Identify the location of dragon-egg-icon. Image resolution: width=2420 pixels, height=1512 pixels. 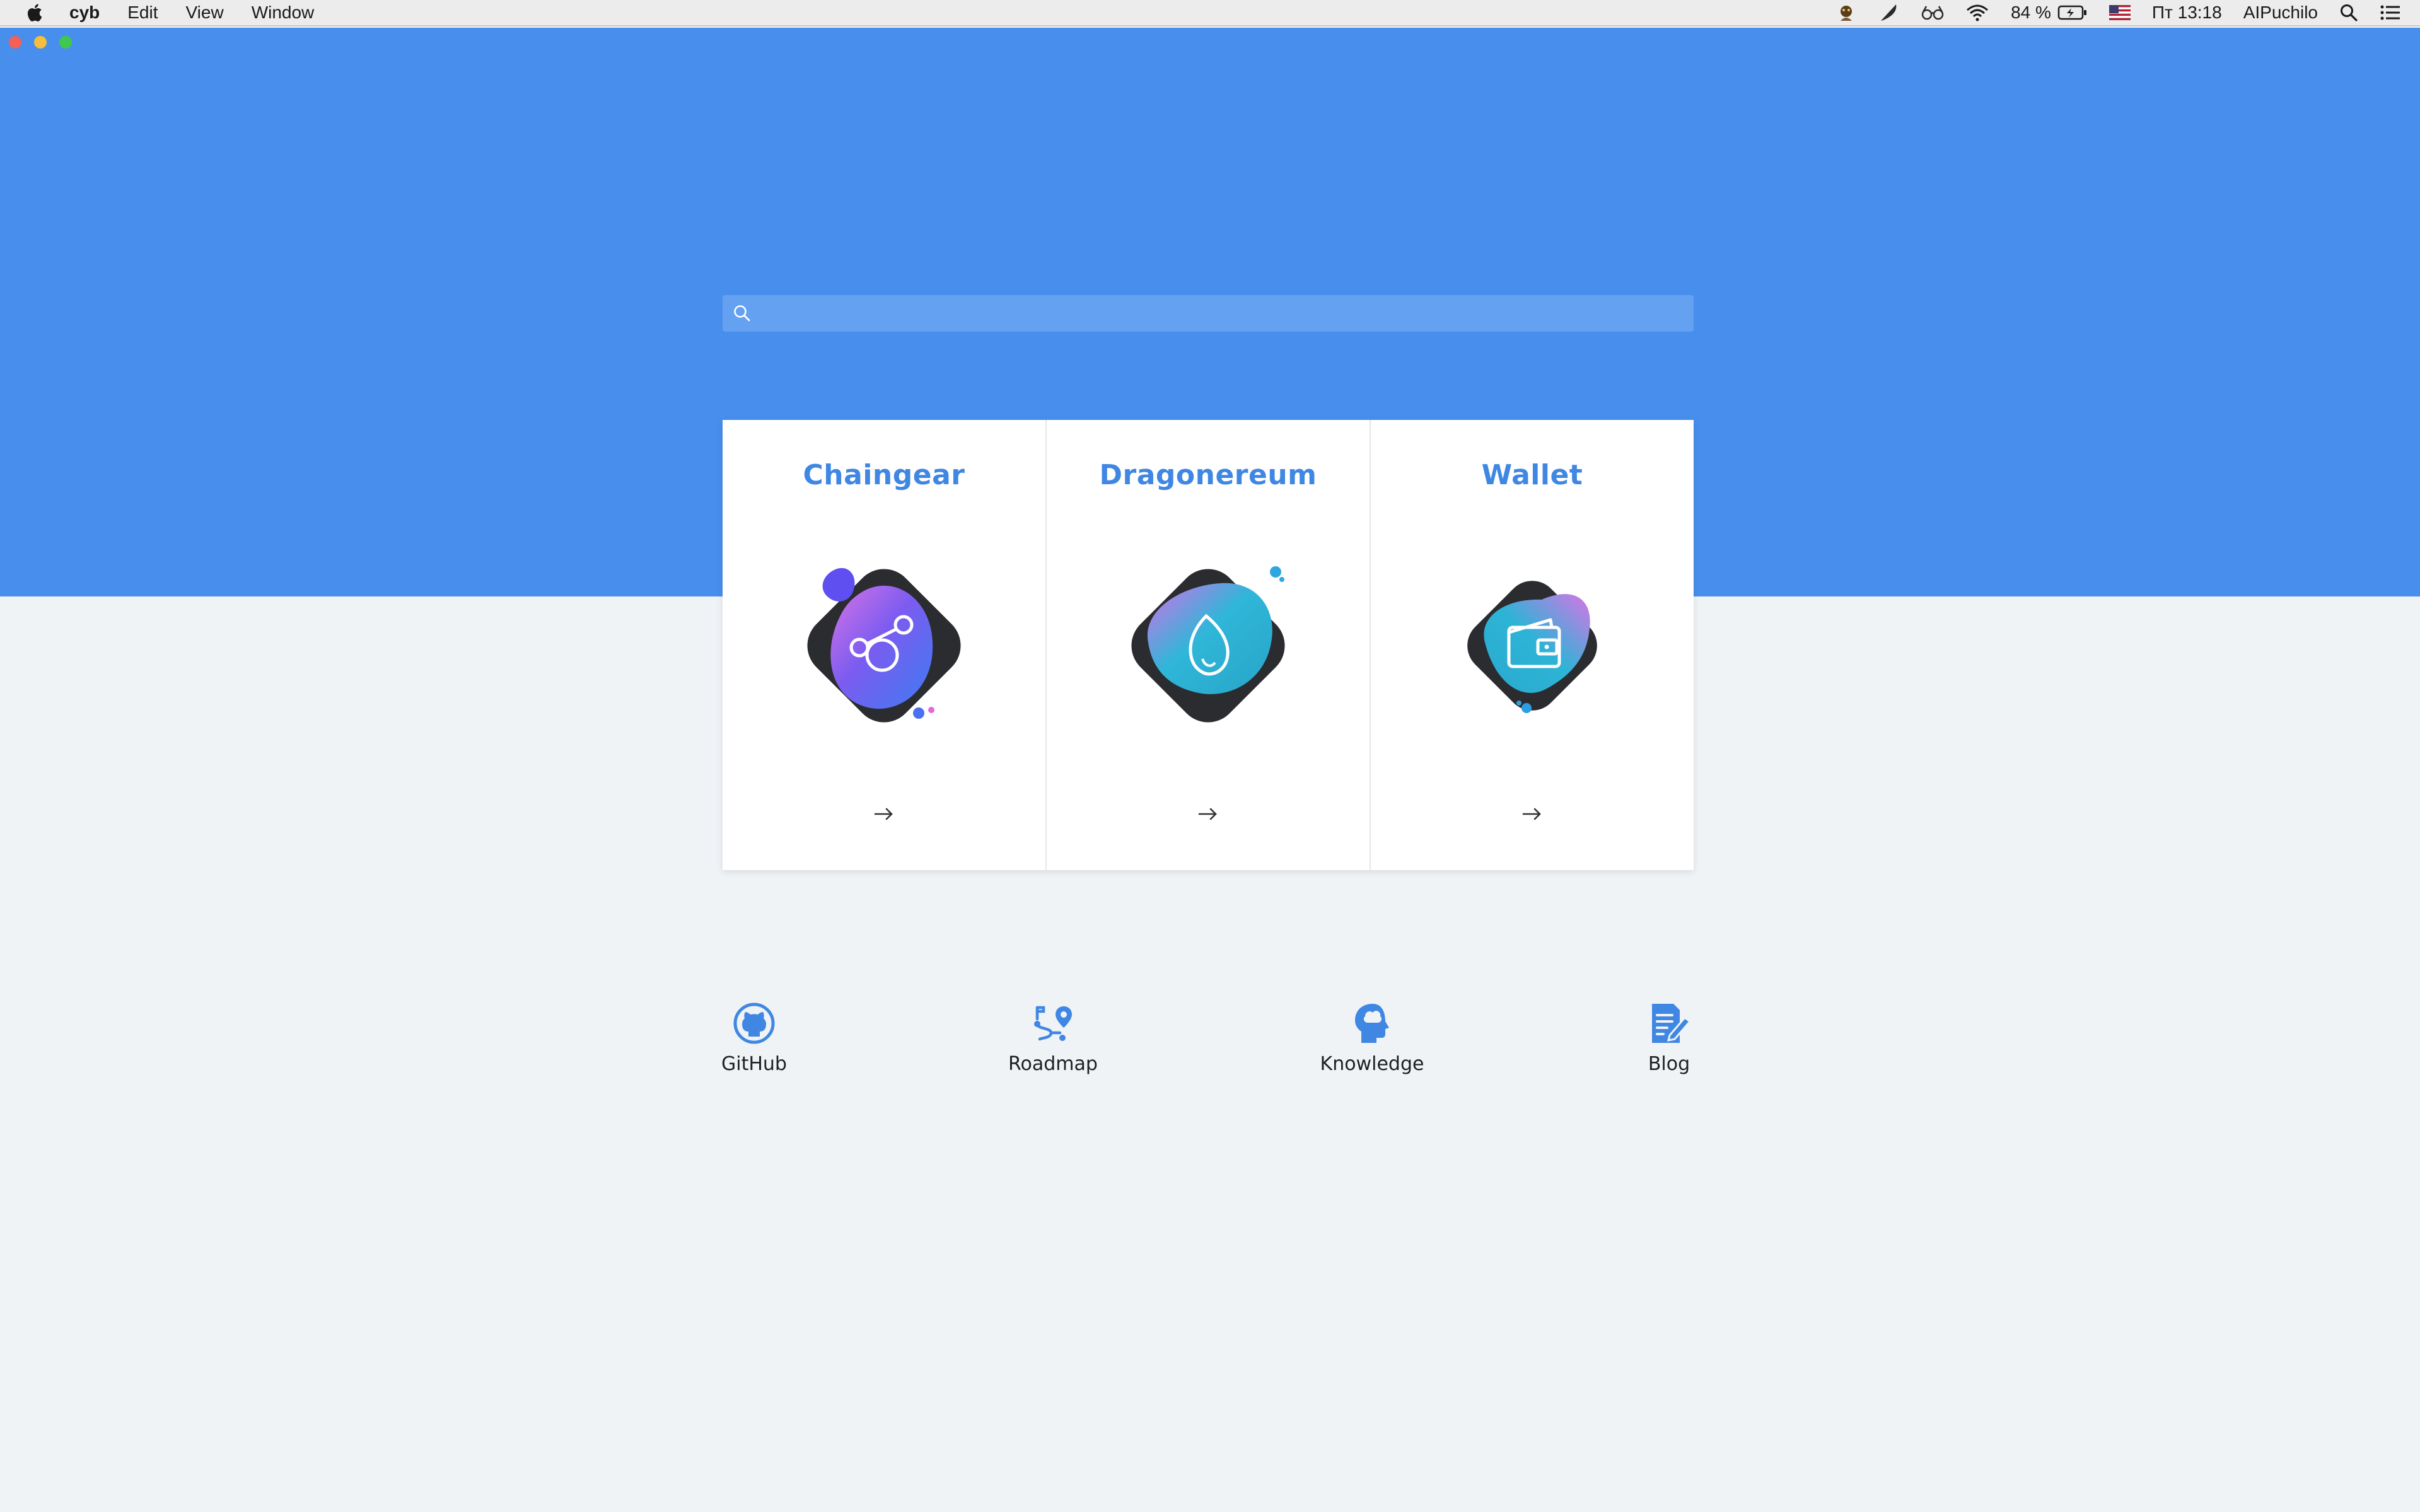
(1208, 645).